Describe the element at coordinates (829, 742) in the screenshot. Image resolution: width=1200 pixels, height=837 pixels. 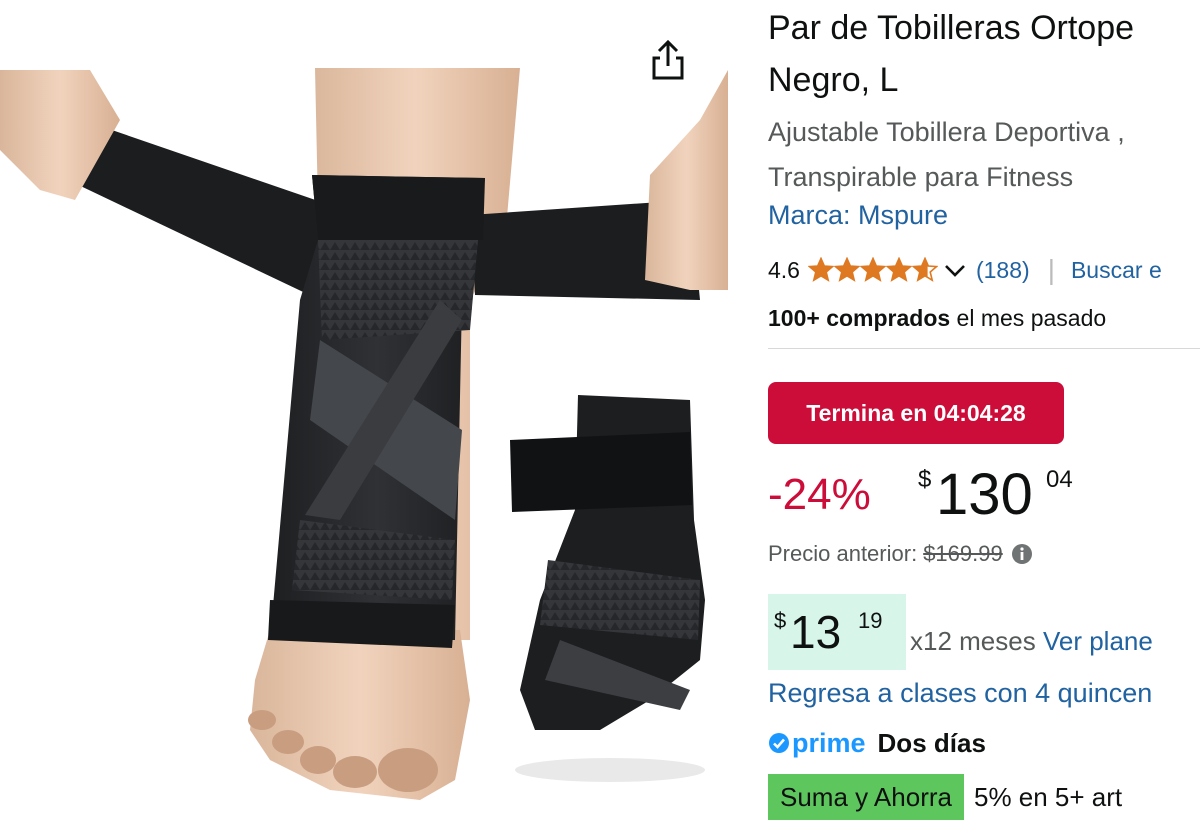
I see `prime-logo: prime` at that location.